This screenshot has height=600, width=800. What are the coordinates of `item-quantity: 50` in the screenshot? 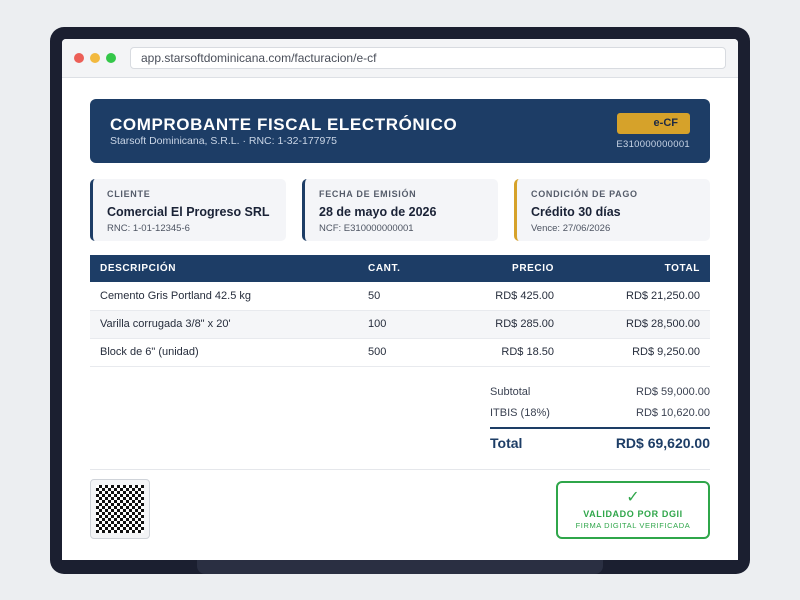 It's located at (398, 296).